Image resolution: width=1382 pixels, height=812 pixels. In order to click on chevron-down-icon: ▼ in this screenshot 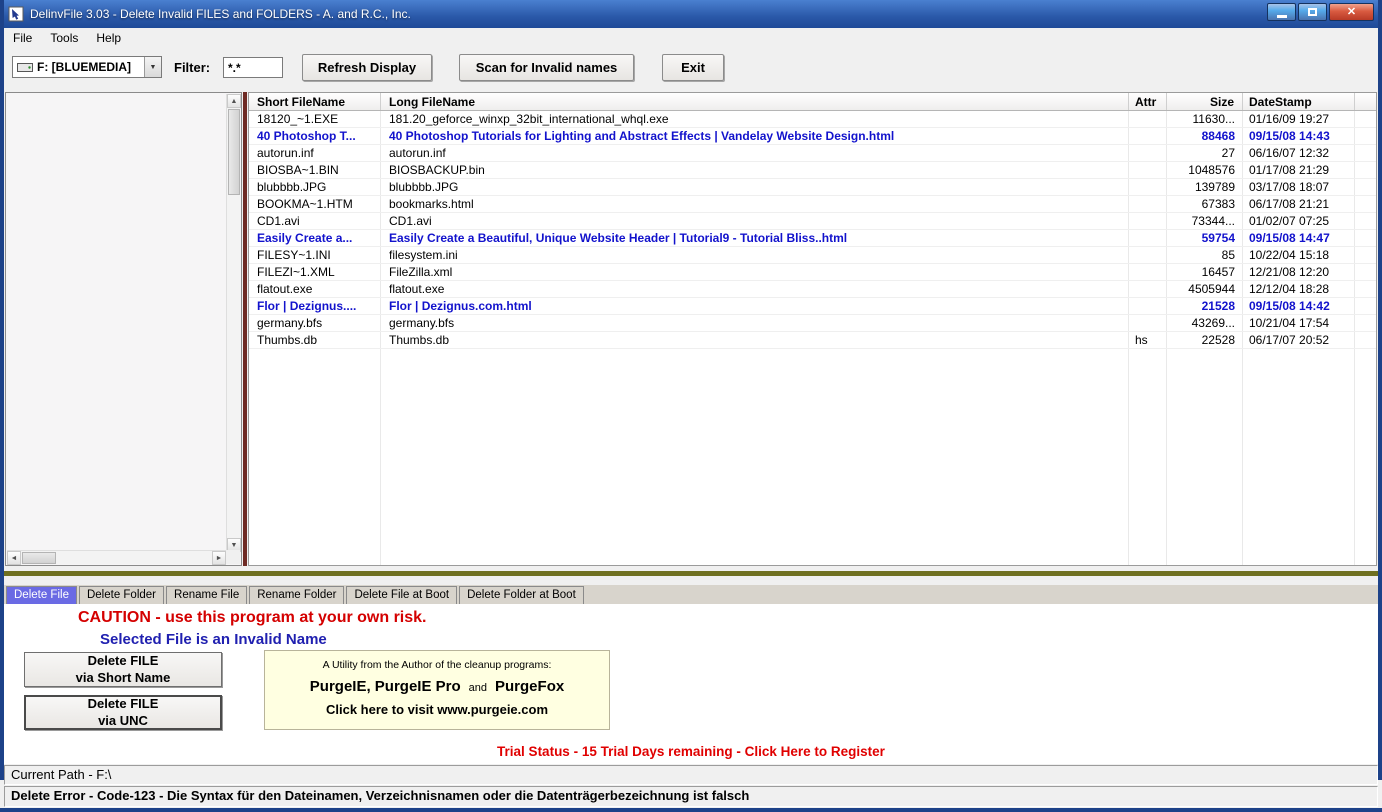, I will do `click(152, 67)`.